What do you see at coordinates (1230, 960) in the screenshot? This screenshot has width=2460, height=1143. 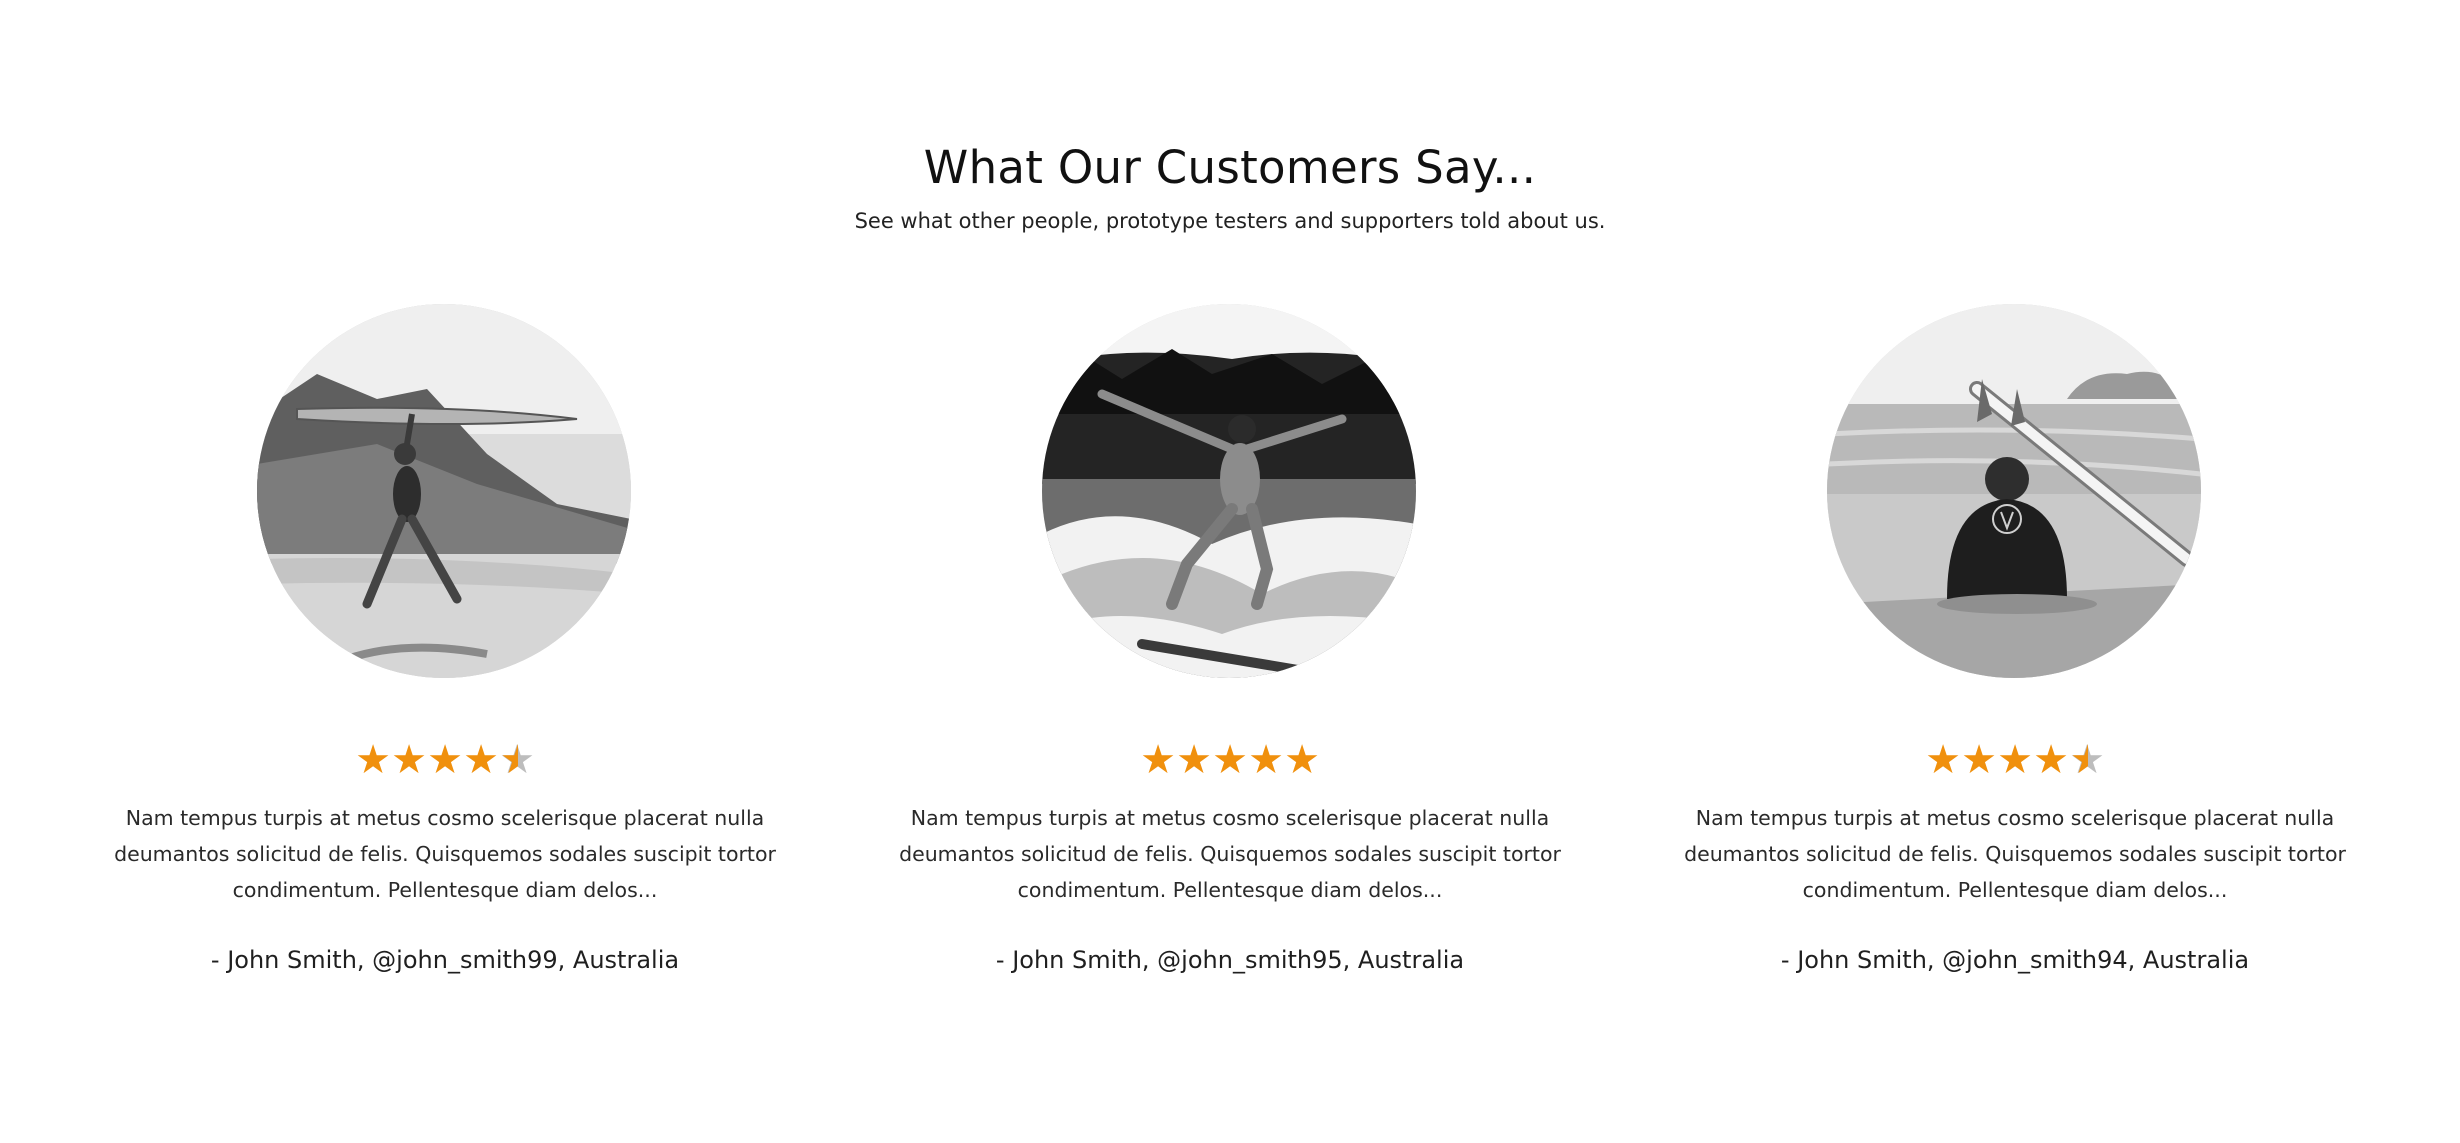 I see `testimonial-author: - John Smith, @john_smith95, Australia` at bounding box center [1230, 960].